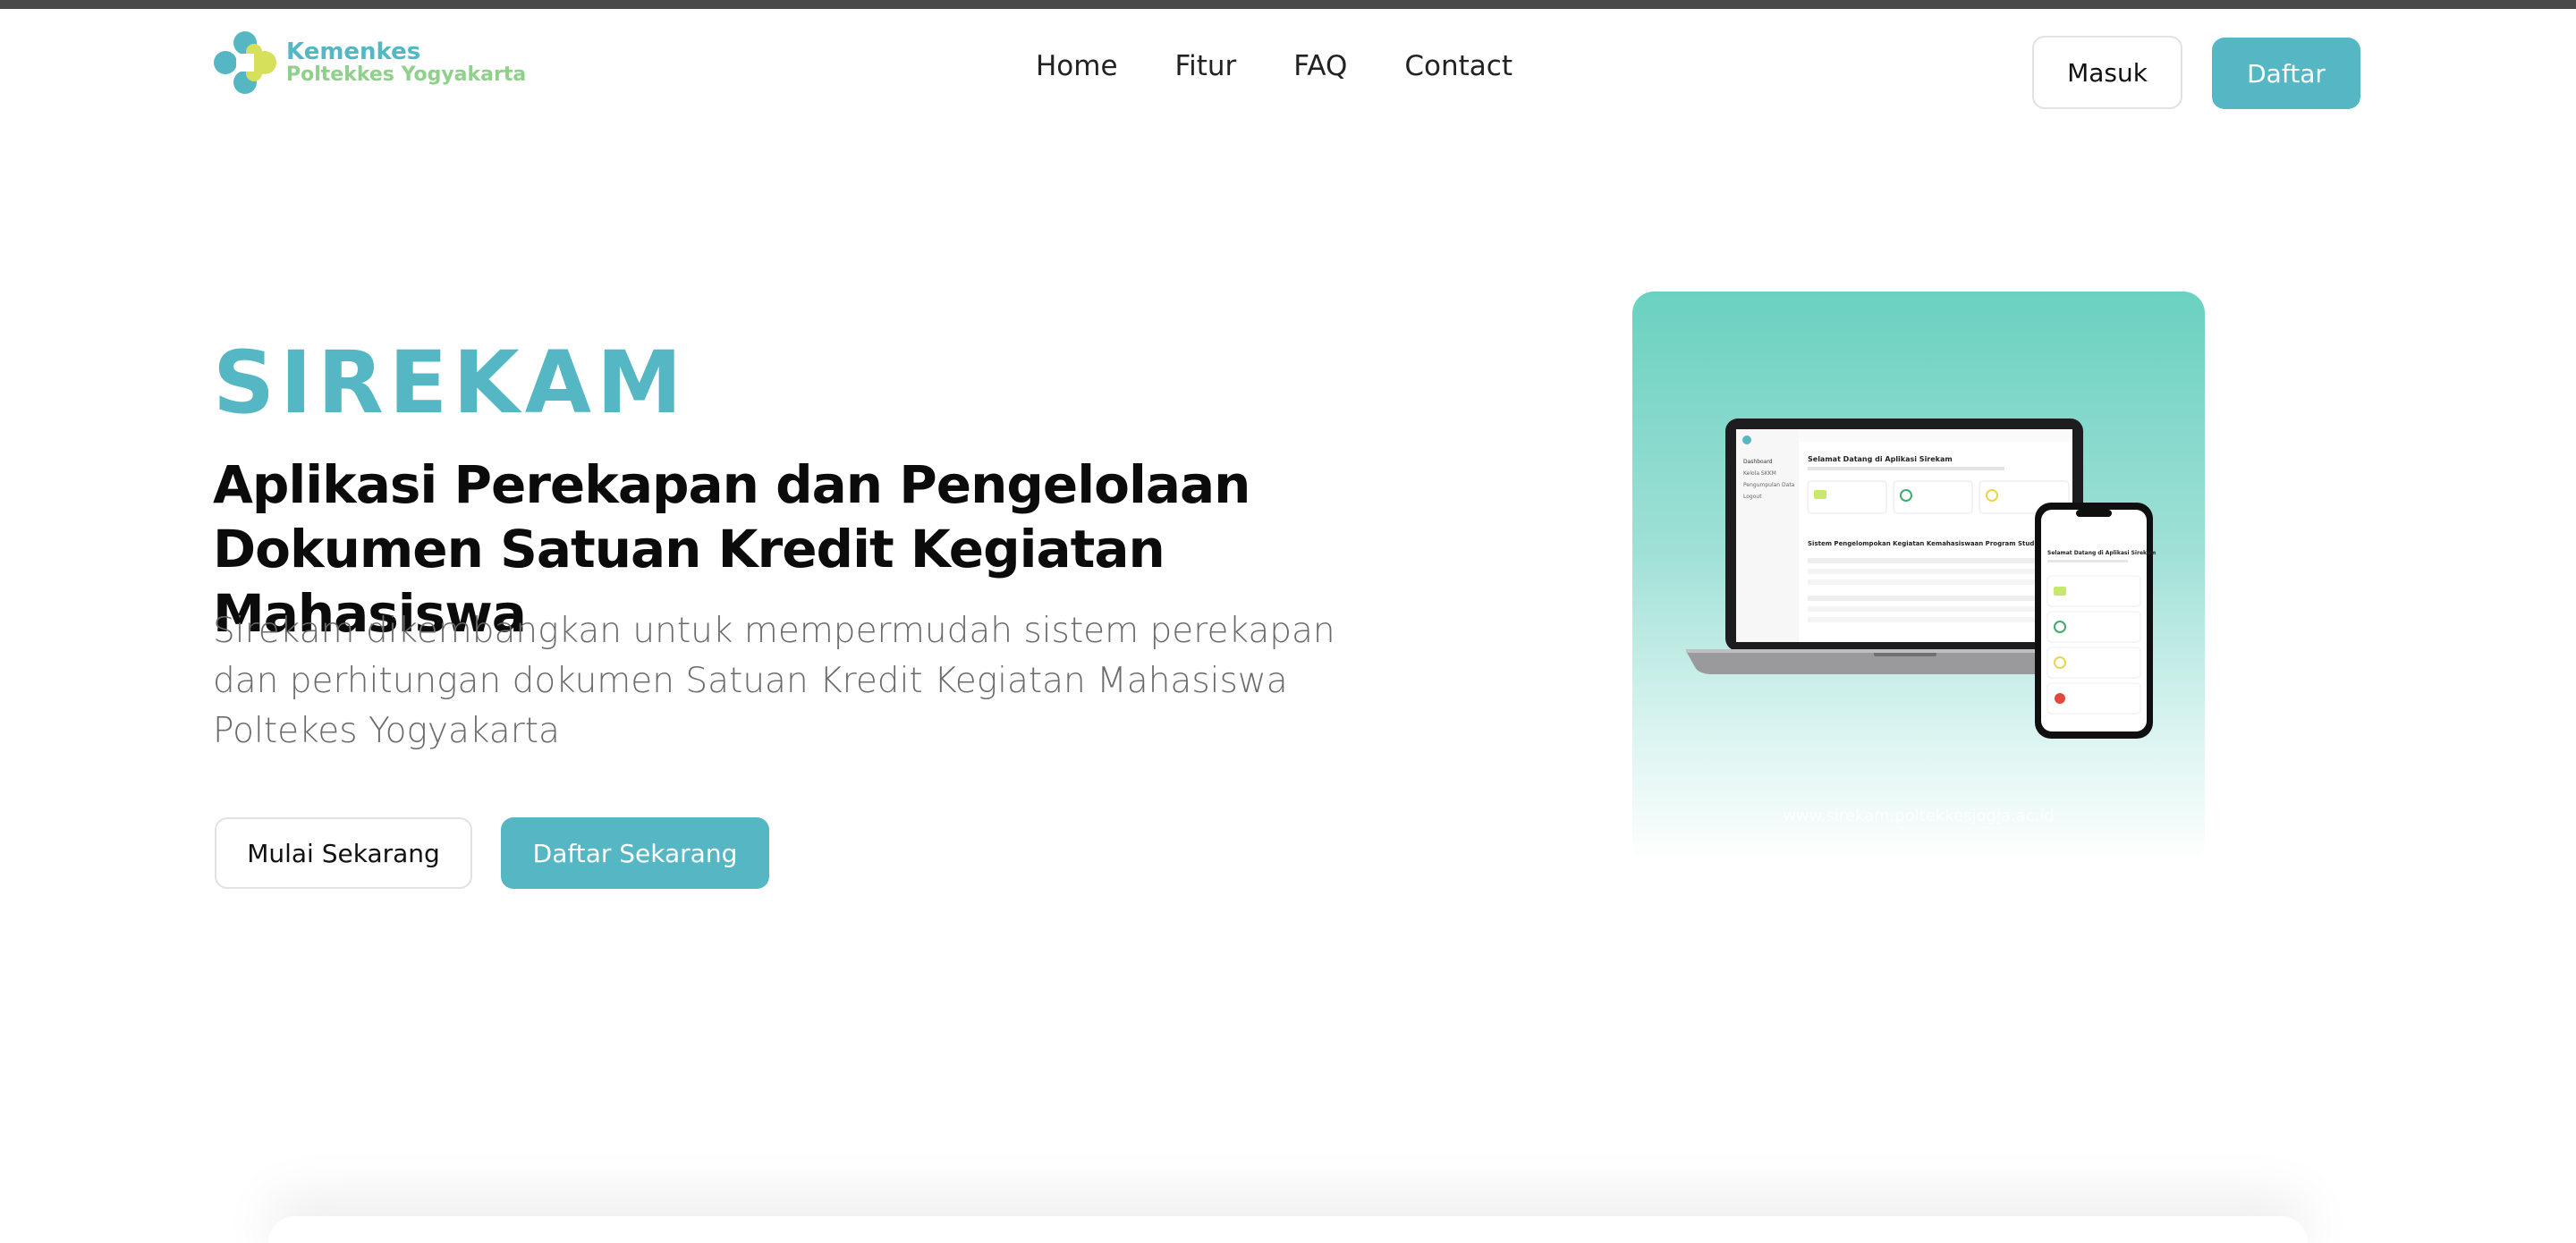 This screenshot has width=2576, height=1243. I want to click on mockup-phone-welcome: Selamat Datang di Aplikasi Sirekam, so click(2101, 553).